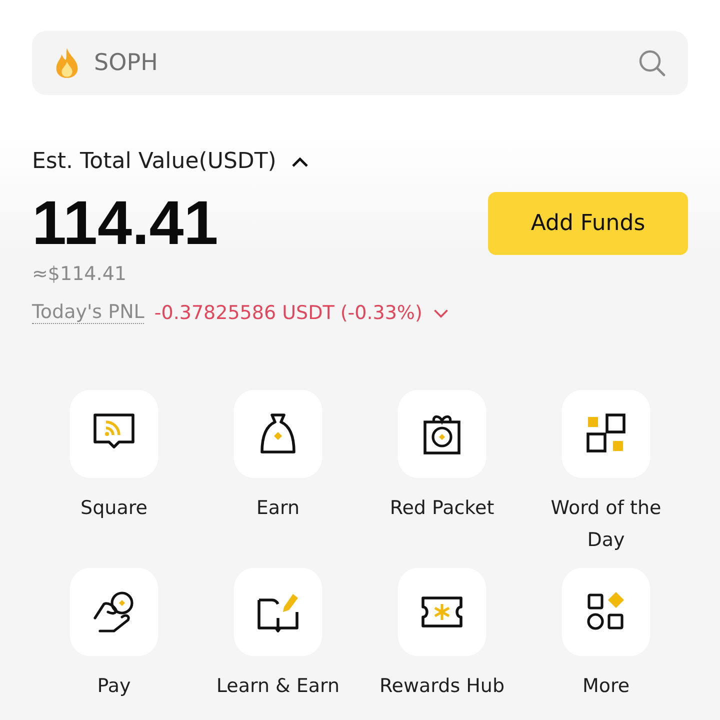  Describe the element at coordinates (360, 63) in the screenshot. I see `search-field: SOPH` at that location.